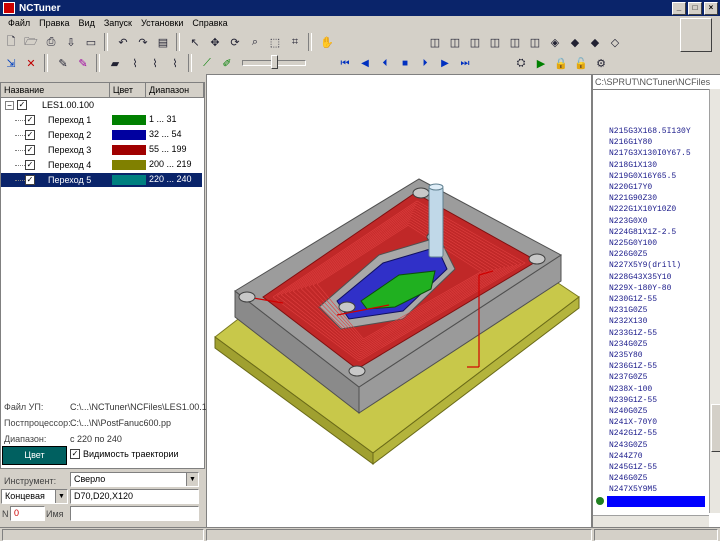 This screenshot has width=720, height=541. I want to click on stop-icon: ■, so click(405, 63).